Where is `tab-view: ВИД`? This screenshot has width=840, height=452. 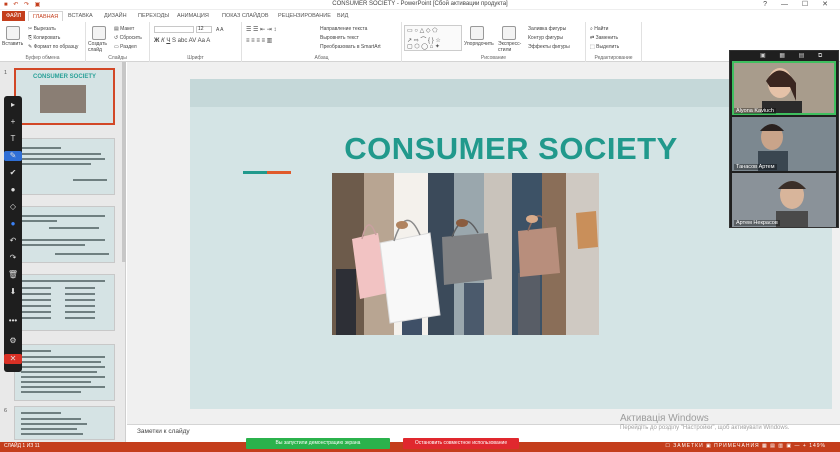
tab-view: ВИД is located at coordinates (342, 16).